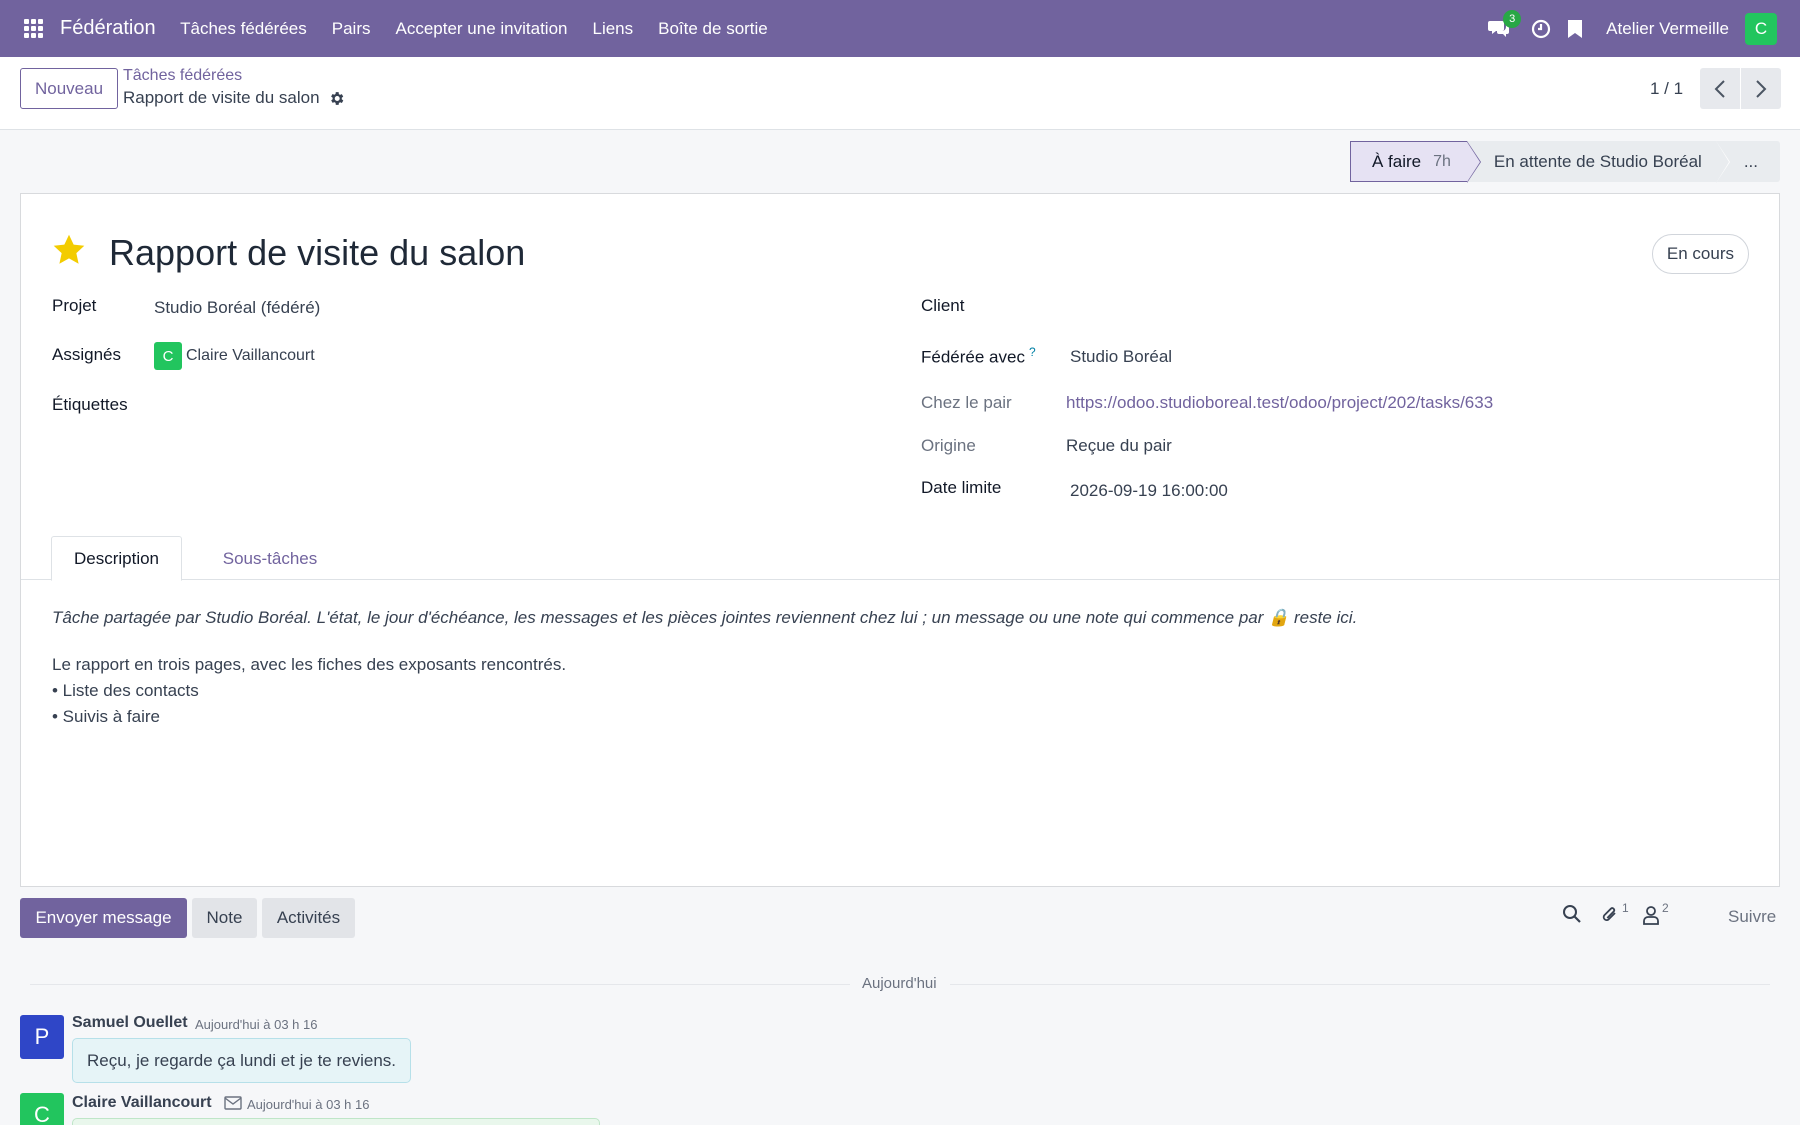  Describe the element at coordinates (42, 1037) in the screenshot. I see `author-avatar: P` at that location.